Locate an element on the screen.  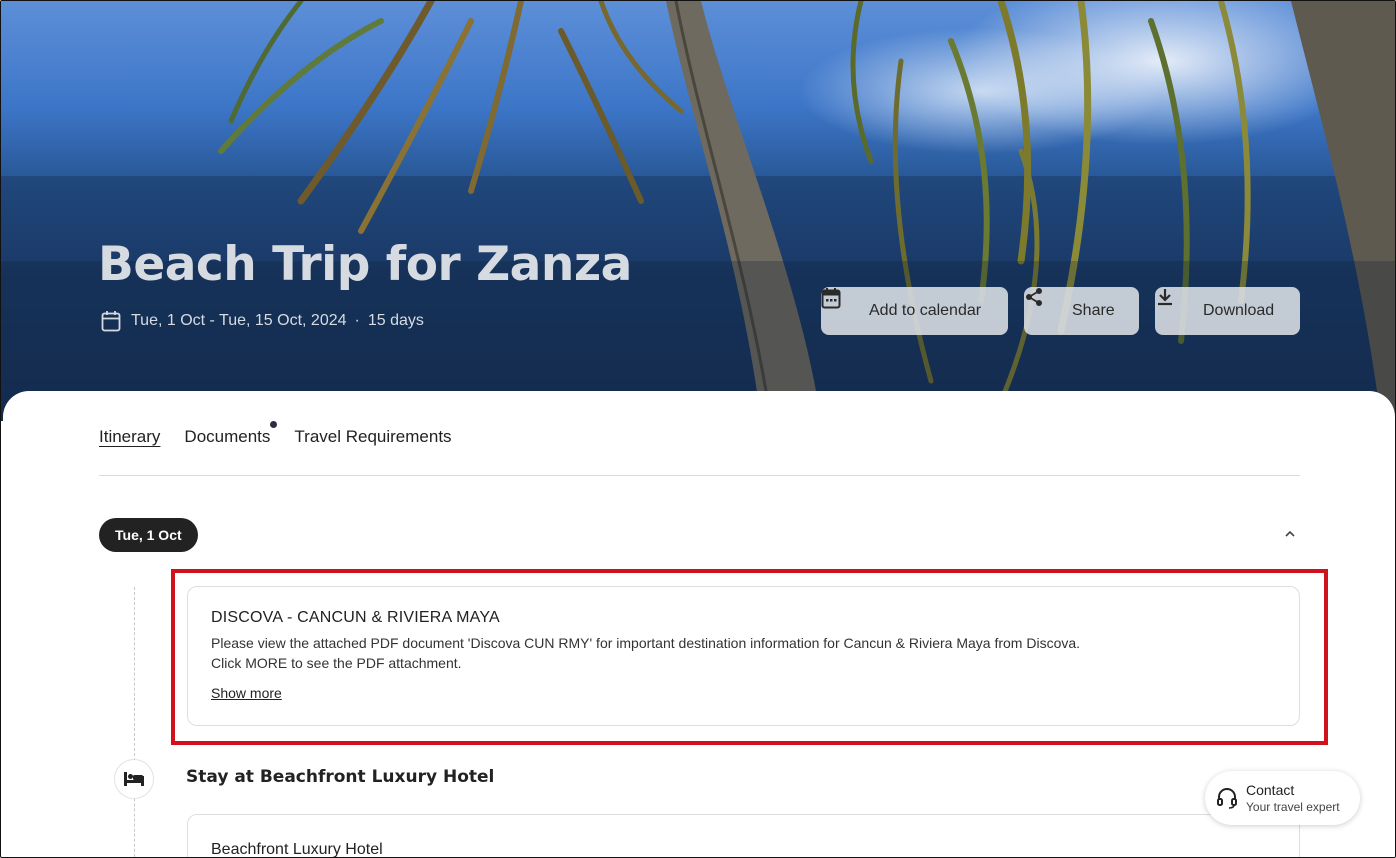
tab-bar: Itinerary Documents Travel Requirements is located at coordinates (287, 434).